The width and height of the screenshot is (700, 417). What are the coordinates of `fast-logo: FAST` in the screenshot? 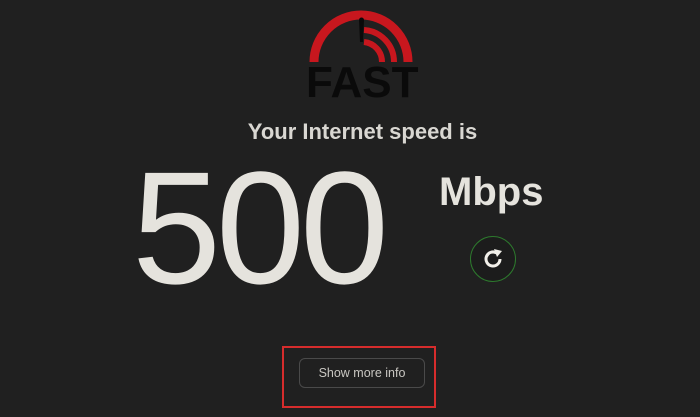 It's located at (362, 56).